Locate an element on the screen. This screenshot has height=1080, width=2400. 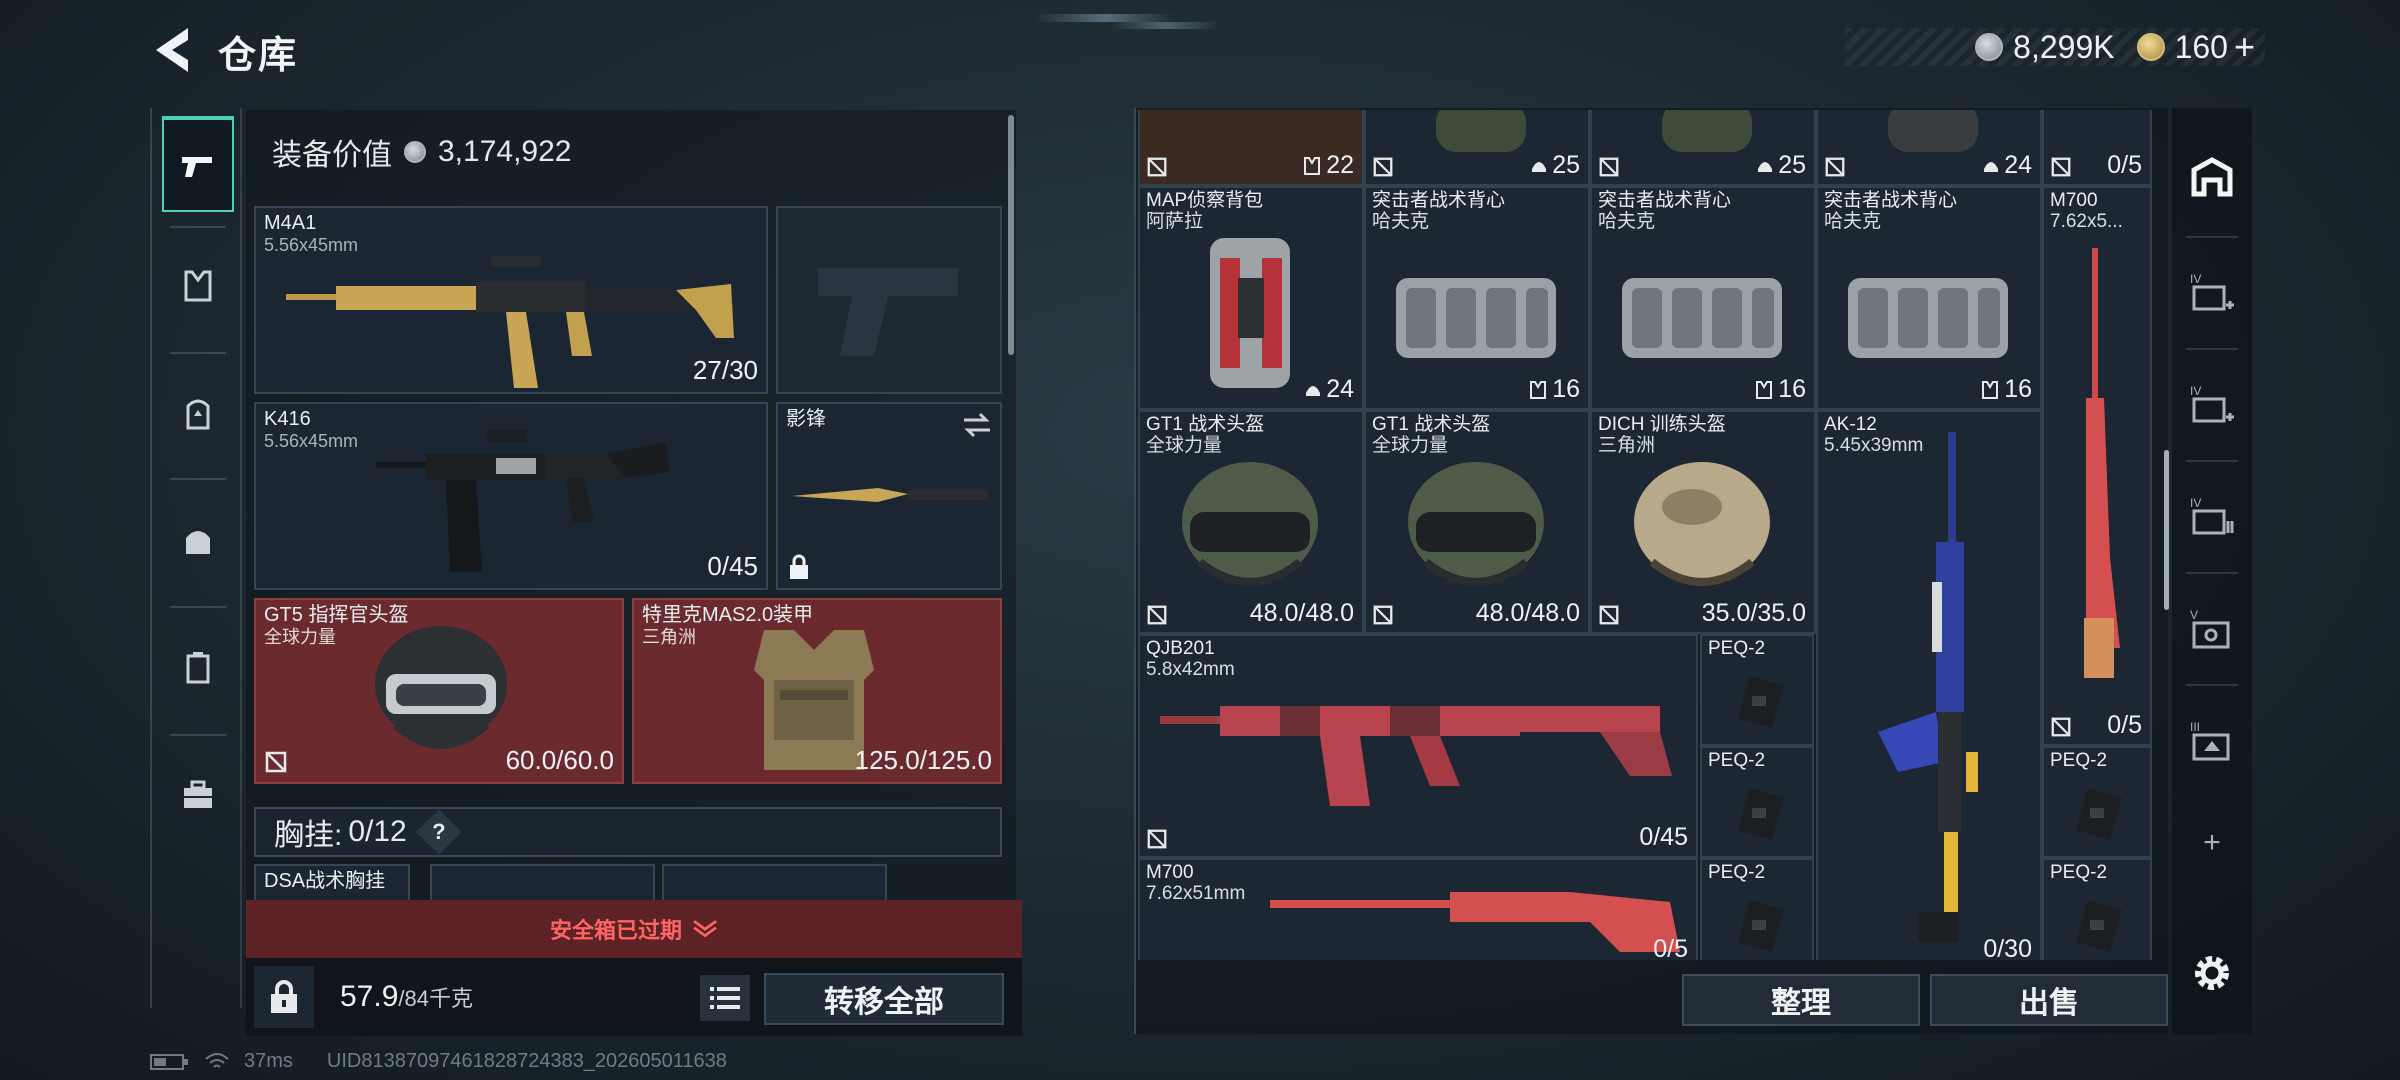
gt1-helmet-image is located at coordinates (1476, 524).